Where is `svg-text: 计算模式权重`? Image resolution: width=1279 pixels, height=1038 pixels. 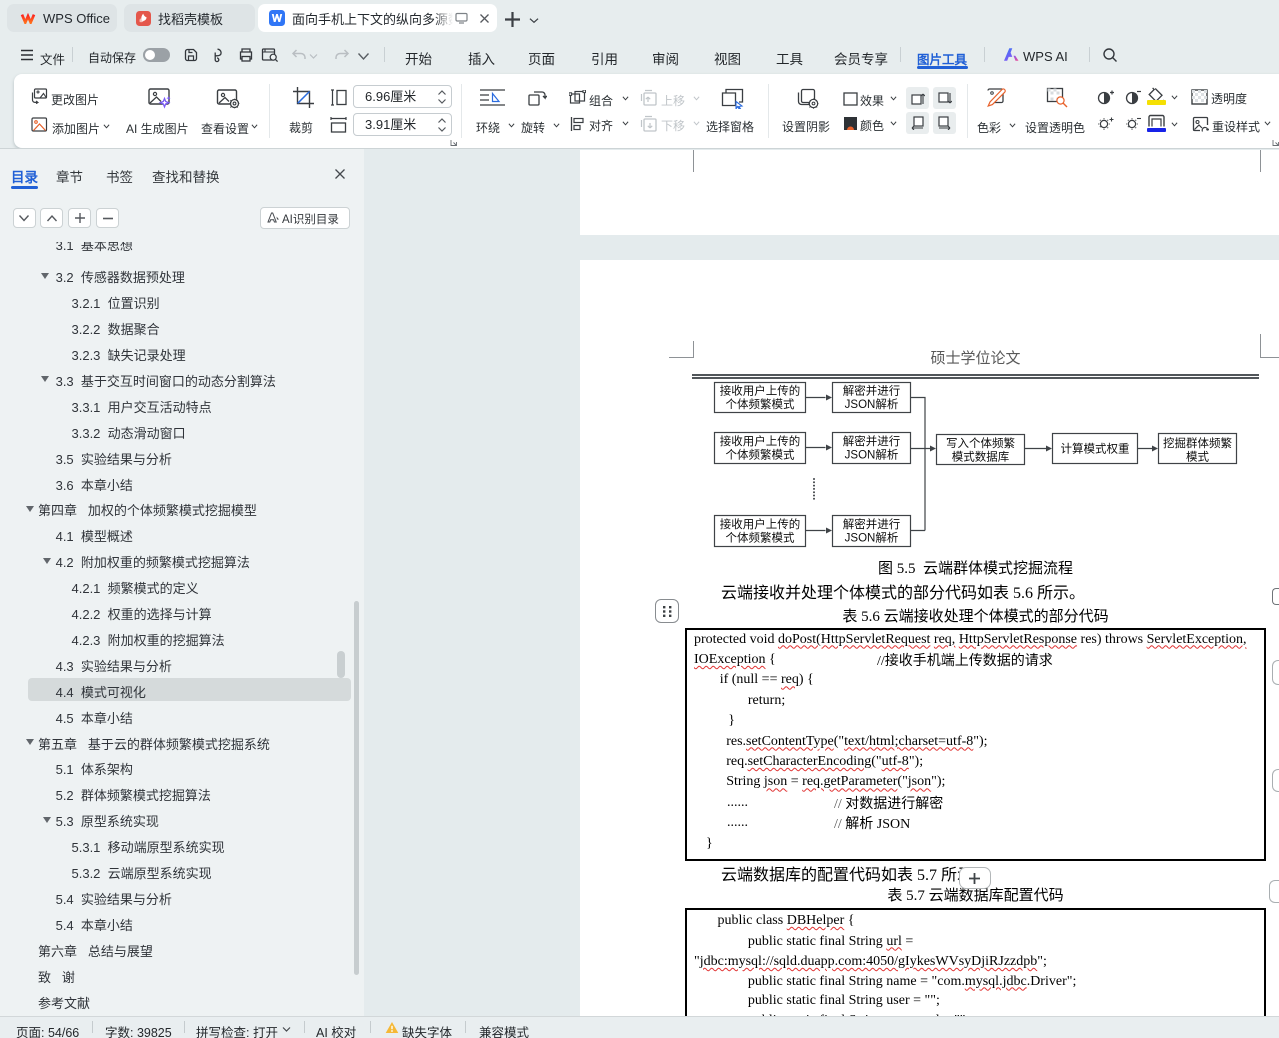
svg-text: 计算模式权重 is located at coordinates (1095, 449).